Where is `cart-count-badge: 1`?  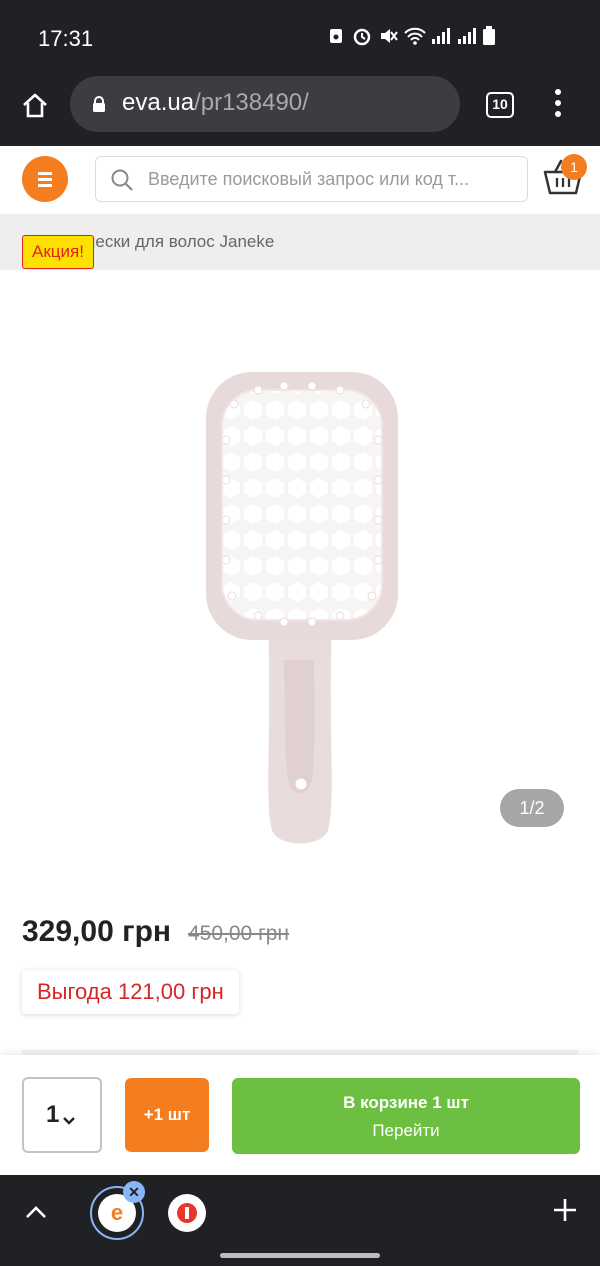
cart-count-badge: 1 is located at coordinates (574, 167).